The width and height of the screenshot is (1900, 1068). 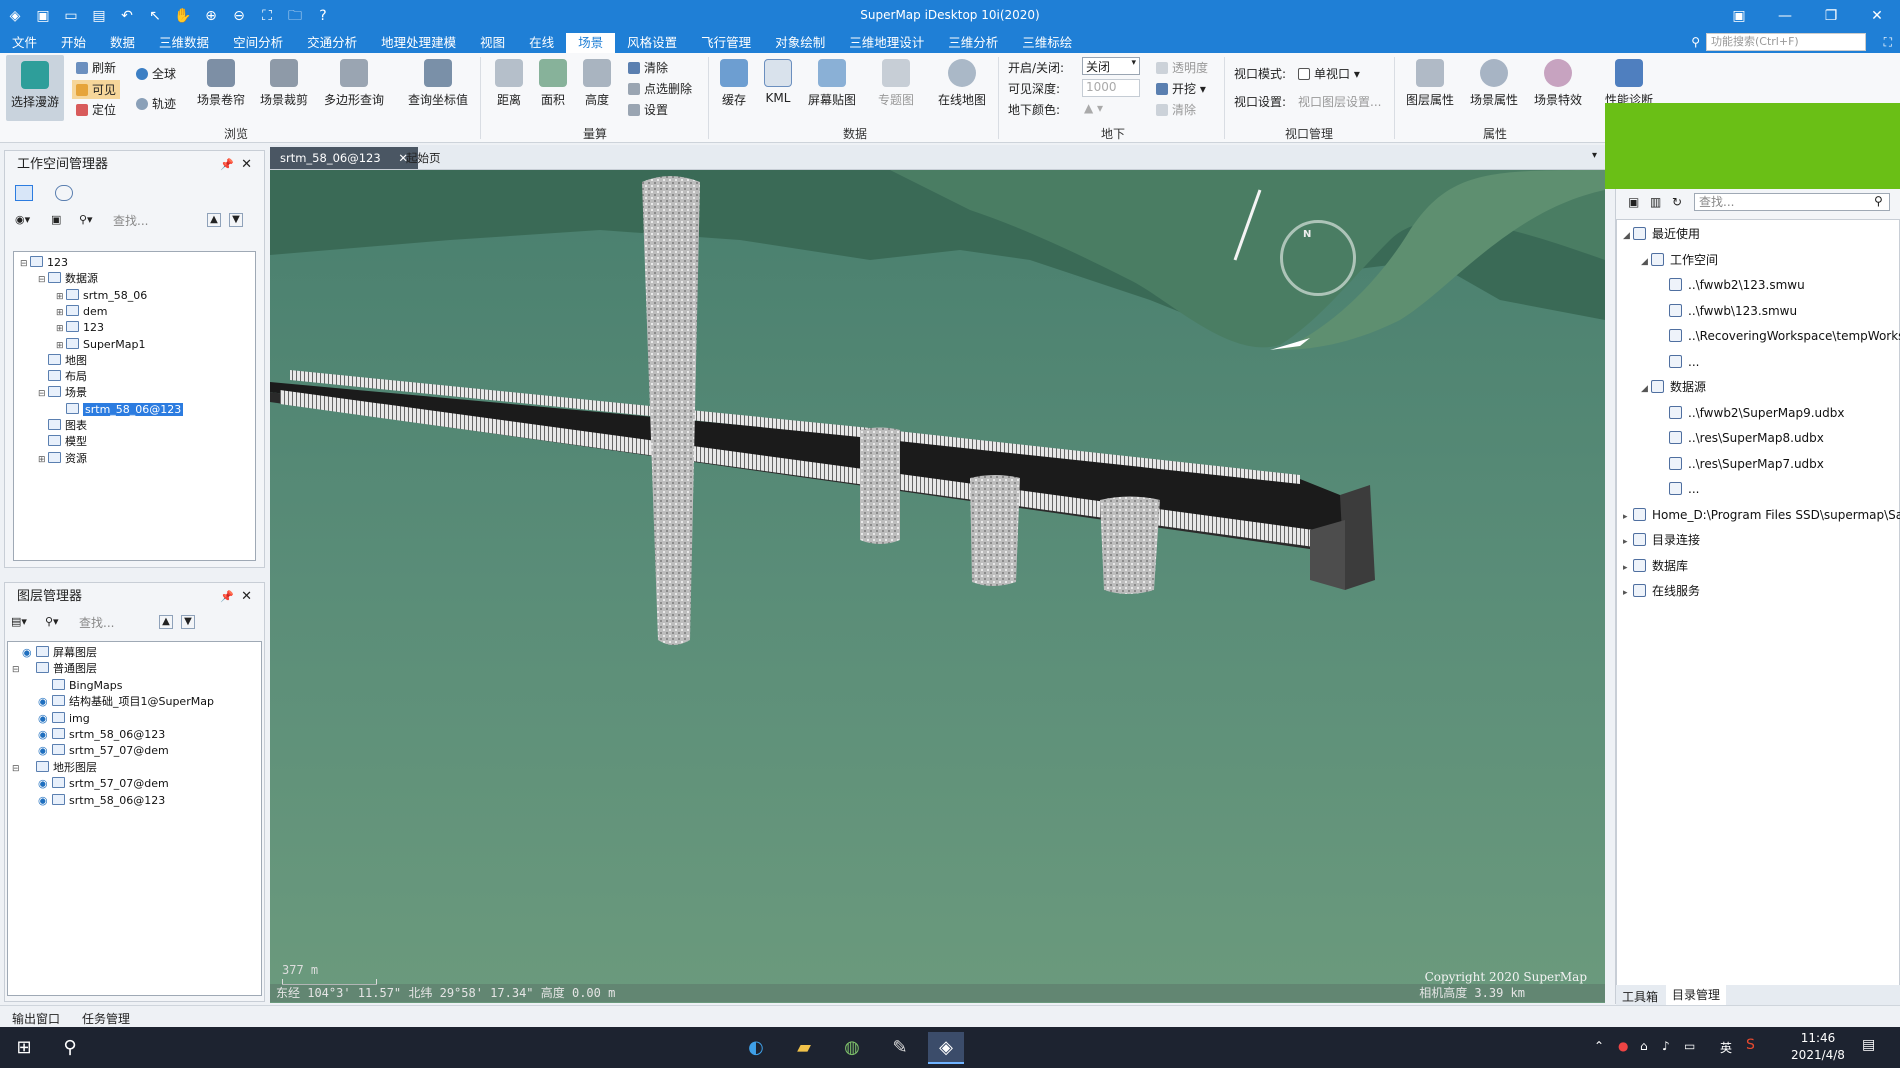 What do you see at coordinates (221, 83) in the screenshot?
I see `scene-roll-button: 场景卷帘` at bounding box center [221, 83].